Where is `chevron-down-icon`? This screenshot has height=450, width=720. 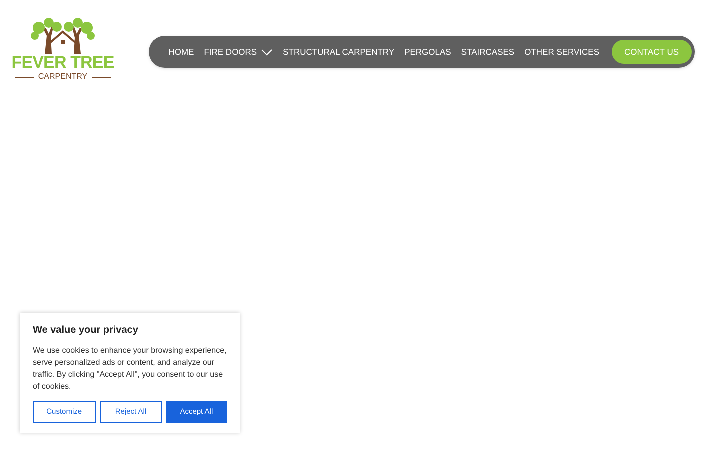
chevron-down-icon is located at coordinates (267, 52).